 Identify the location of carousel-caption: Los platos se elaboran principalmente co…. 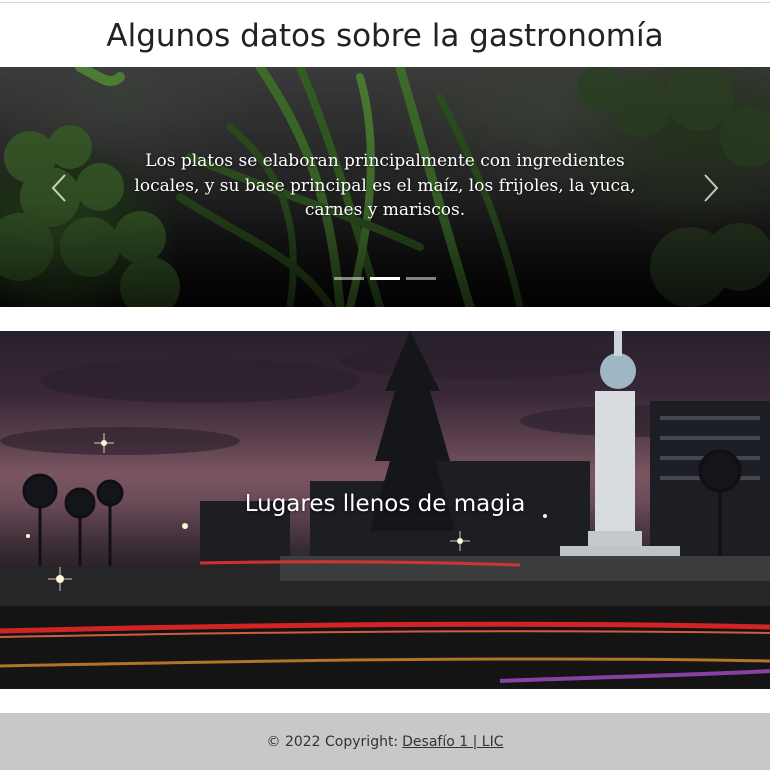
(385, 185).